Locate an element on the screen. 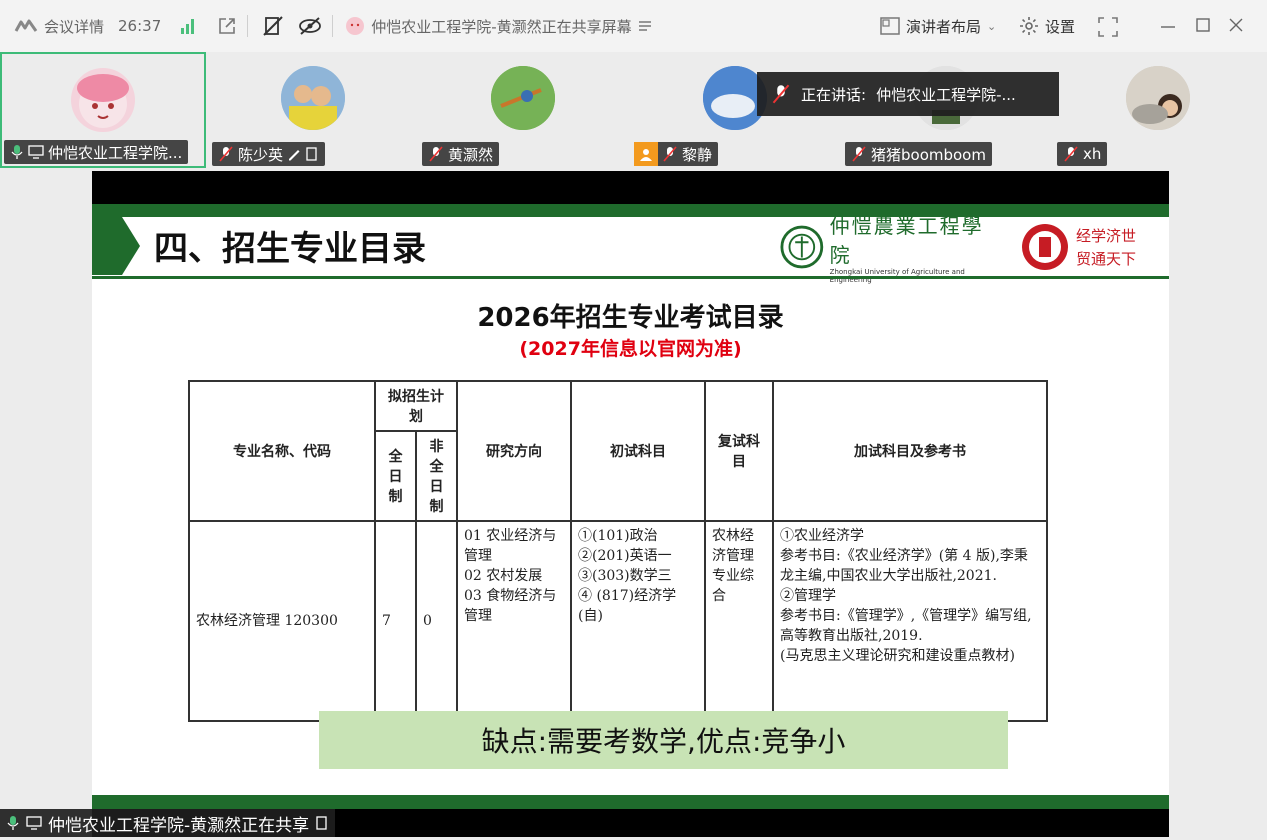 This screenshot has height=840, width=1267. participant-name: 黄灏然 is located at coordinates (471, 154).